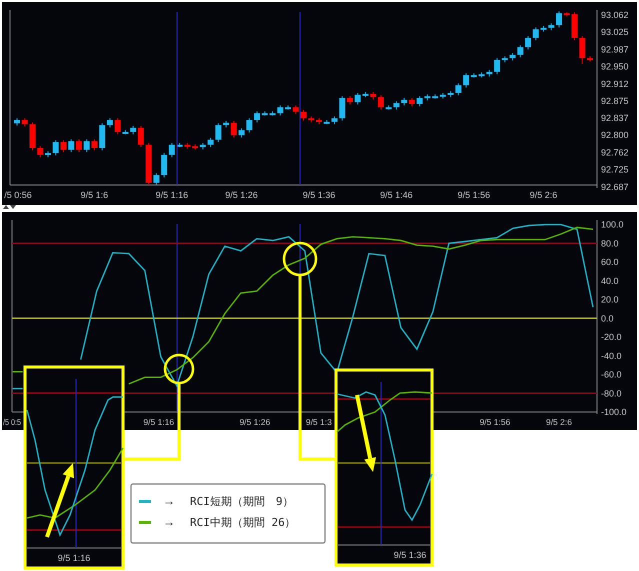 This screenshot has width=639, height=571. What do you see at coordinates (615, 101) in the screenshot?
I see `price-axis-label: 92.875` at bounding box center [615, 101].